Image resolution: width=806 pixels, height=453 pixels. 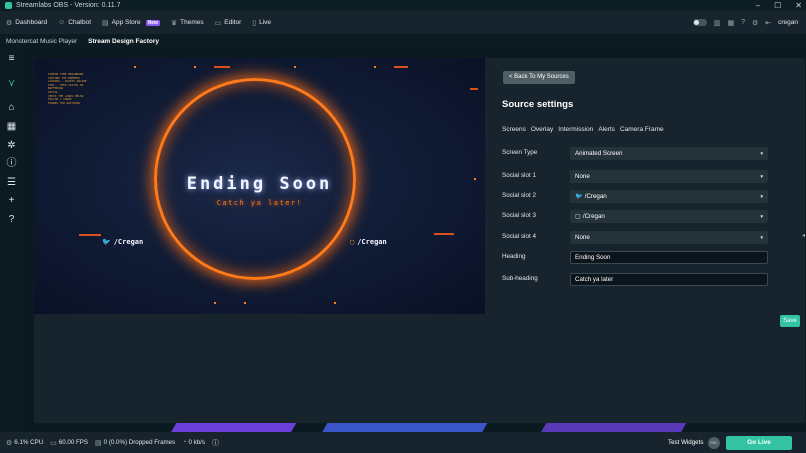 I want to click on grid-icon: ▦, so click(x=11, y=127).